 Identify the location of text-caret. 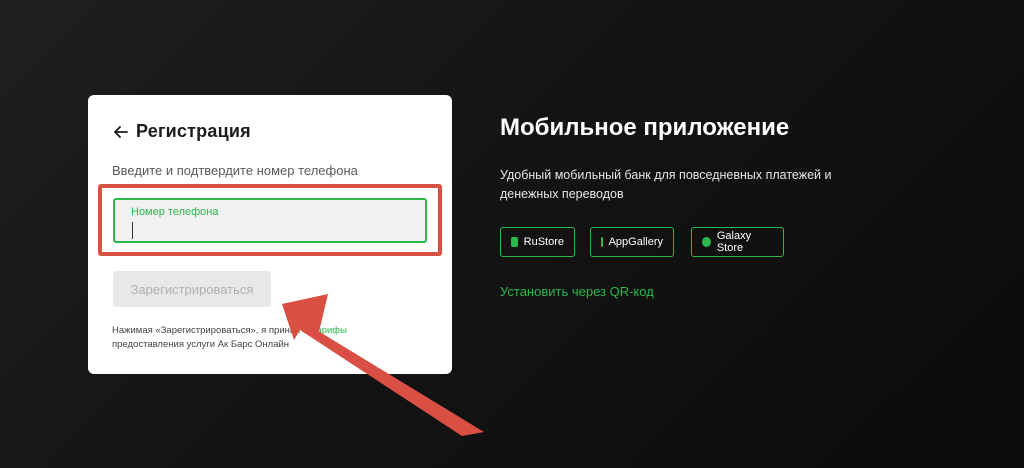
(132, 230).